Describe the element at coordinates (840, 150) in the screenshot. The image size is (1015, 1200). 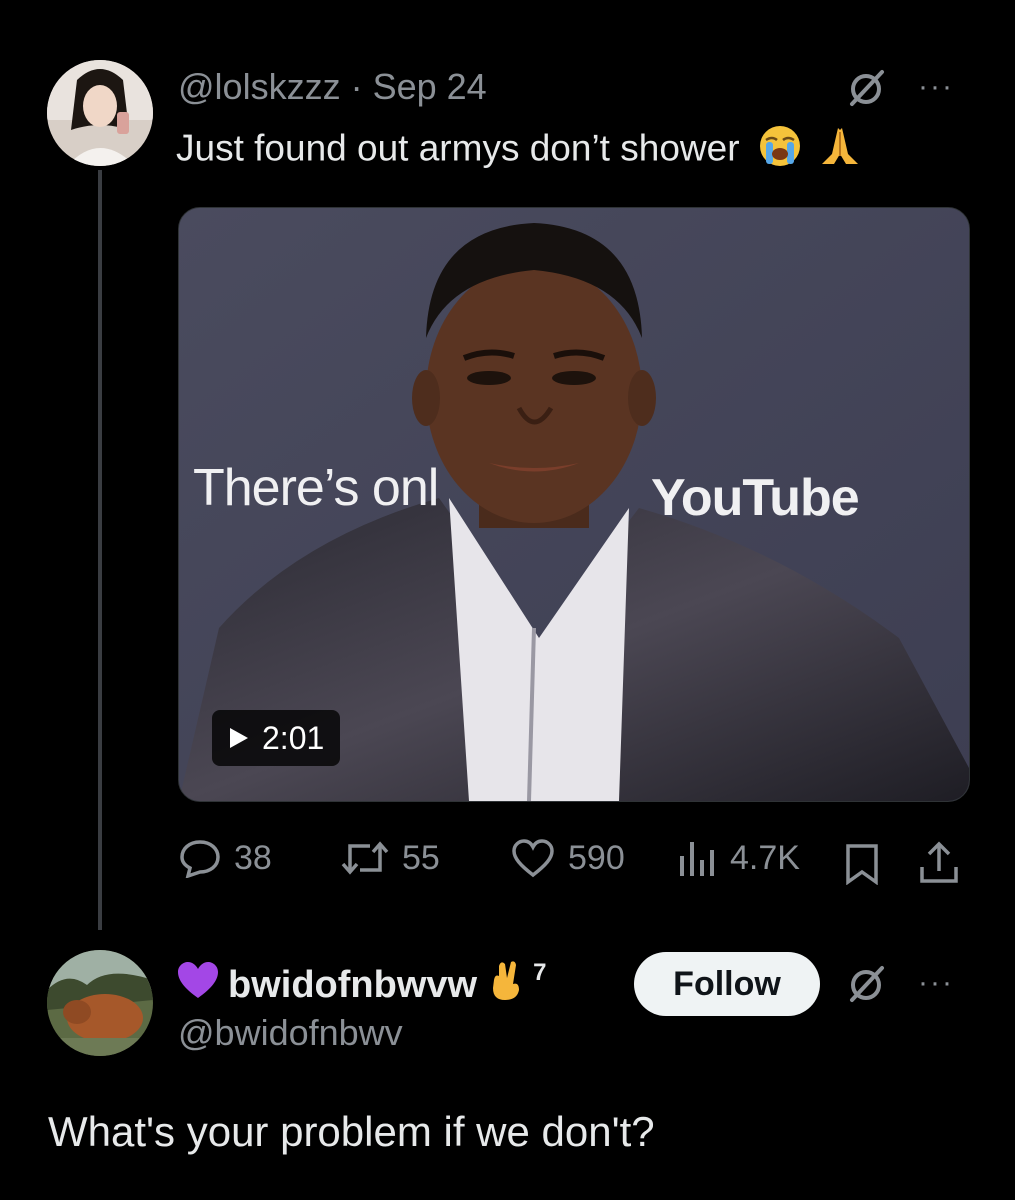
I see `folded-hands-icon` at that location.